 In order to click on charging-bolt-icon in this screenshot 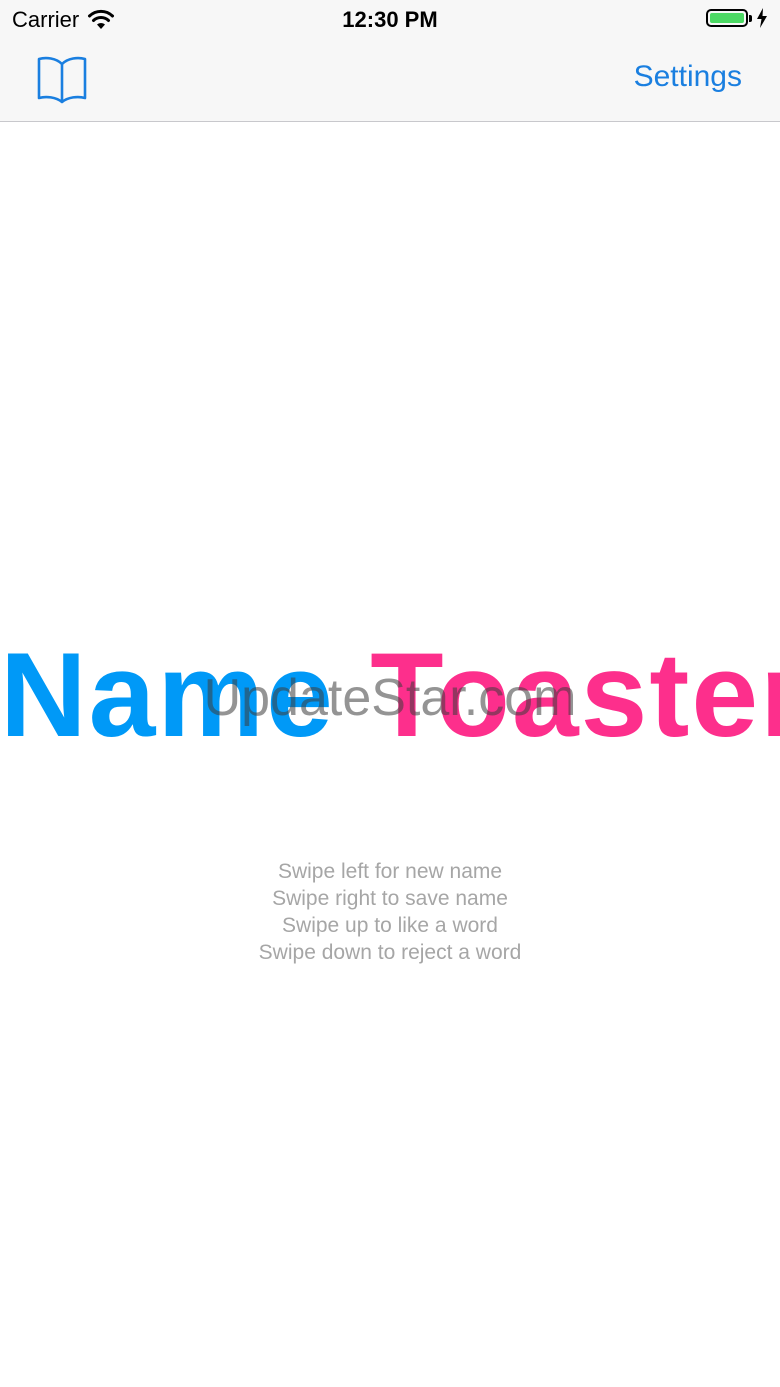, I will do `click(762, 18)`.